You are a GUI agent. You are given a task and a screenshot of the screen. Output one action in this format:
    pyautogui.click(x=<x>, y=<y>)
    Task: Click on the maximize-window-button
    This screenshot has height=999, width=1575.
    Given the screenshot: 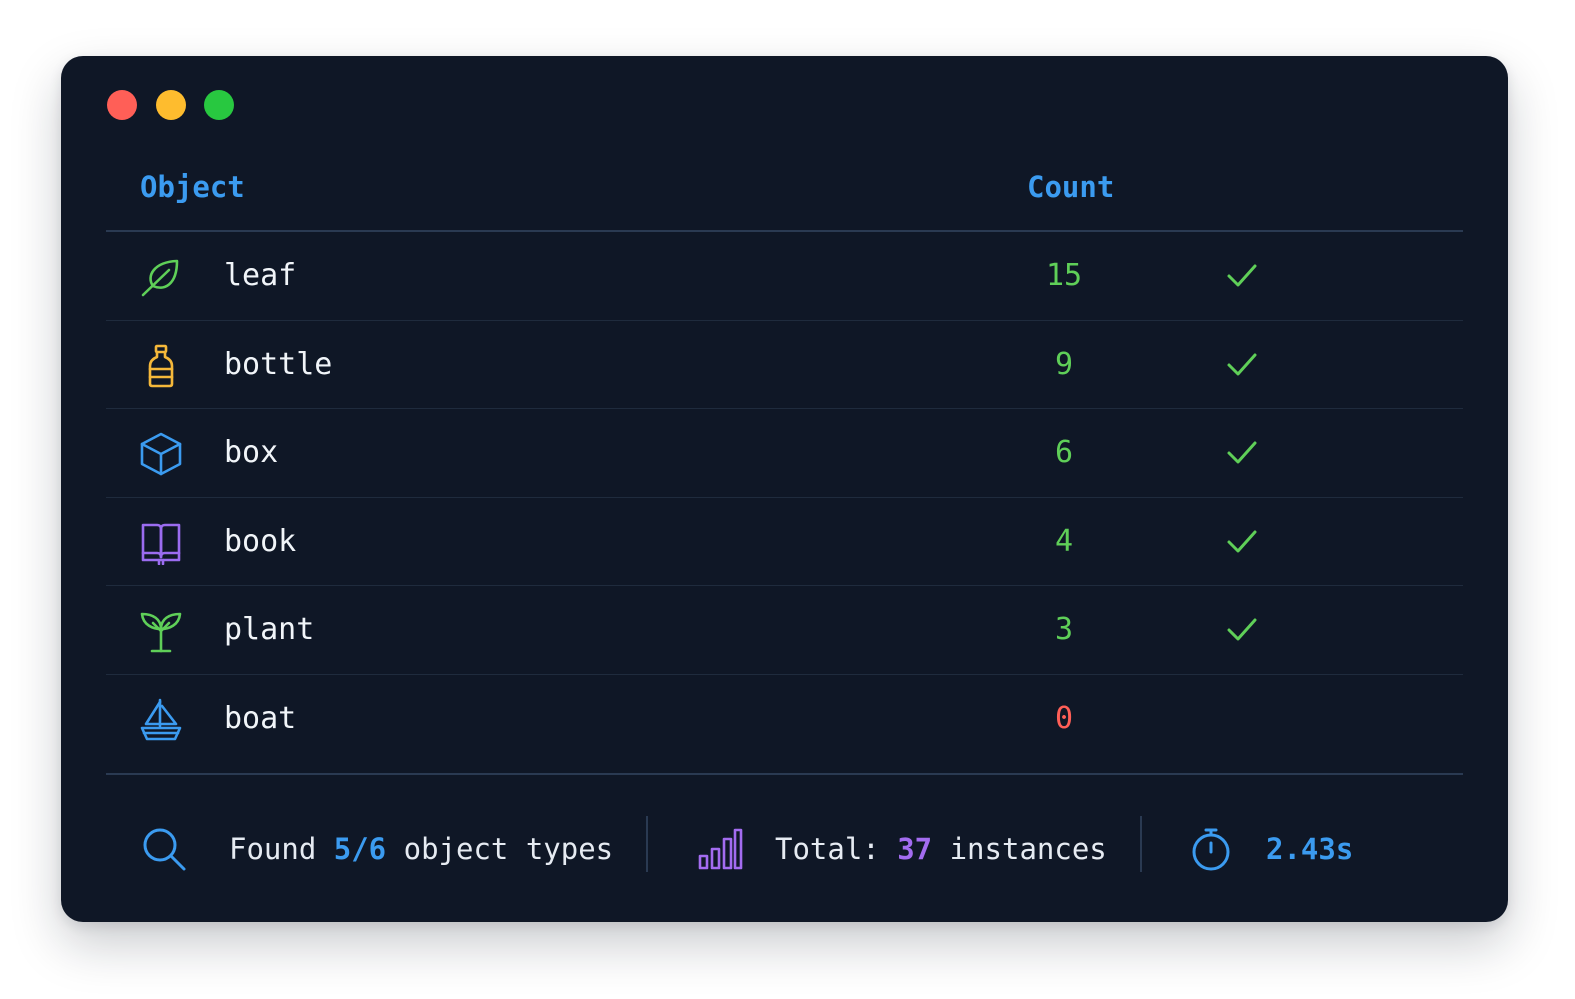 What is the action you would take?
    pyautogui.click(x=219, y=105)
    